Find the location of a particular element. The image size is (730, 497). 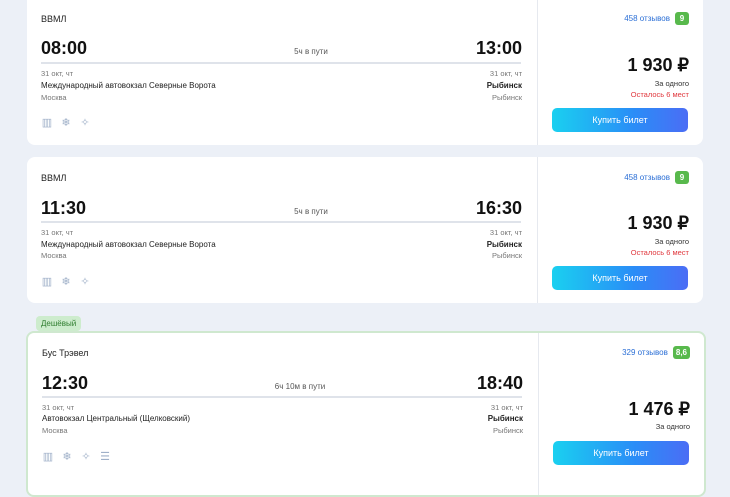

price: 1 476 ₽ is located at coordinates (659, 409).